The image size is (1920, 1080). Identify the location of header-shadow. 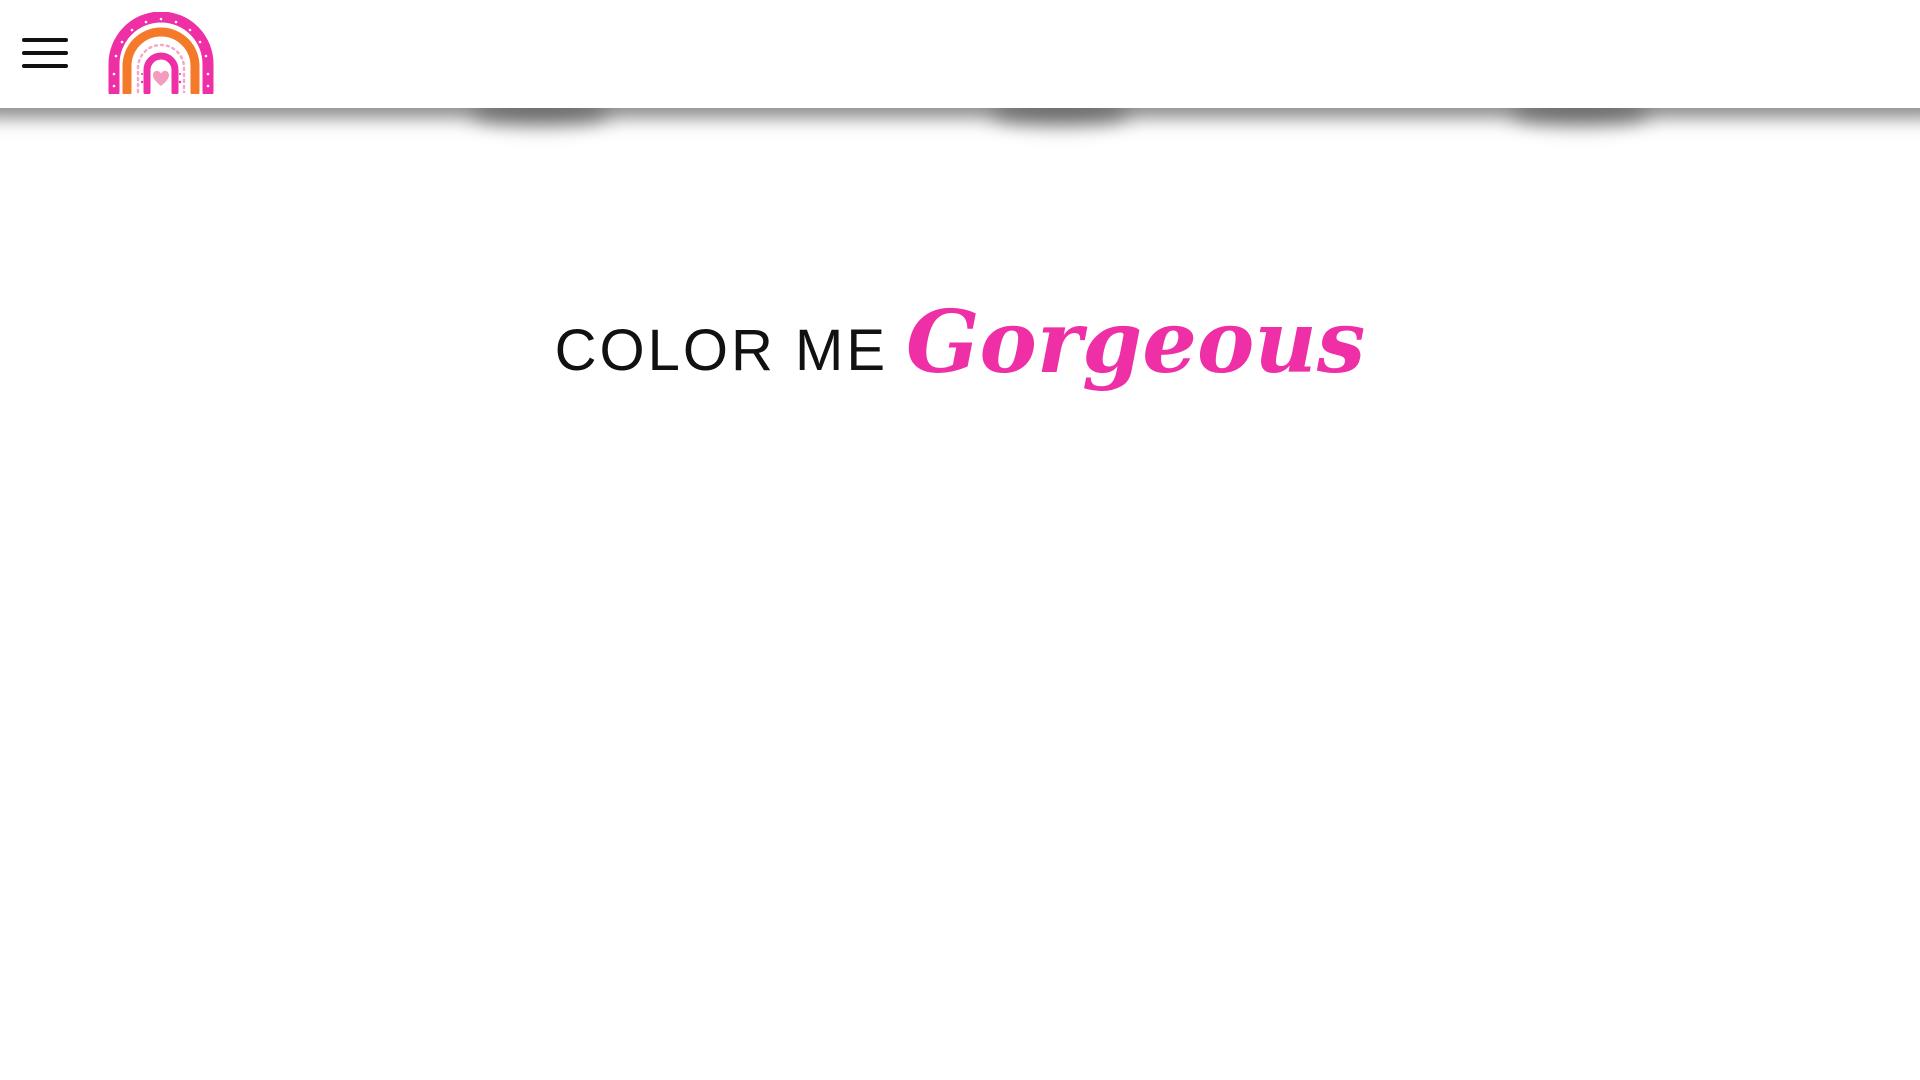
(960, 129).